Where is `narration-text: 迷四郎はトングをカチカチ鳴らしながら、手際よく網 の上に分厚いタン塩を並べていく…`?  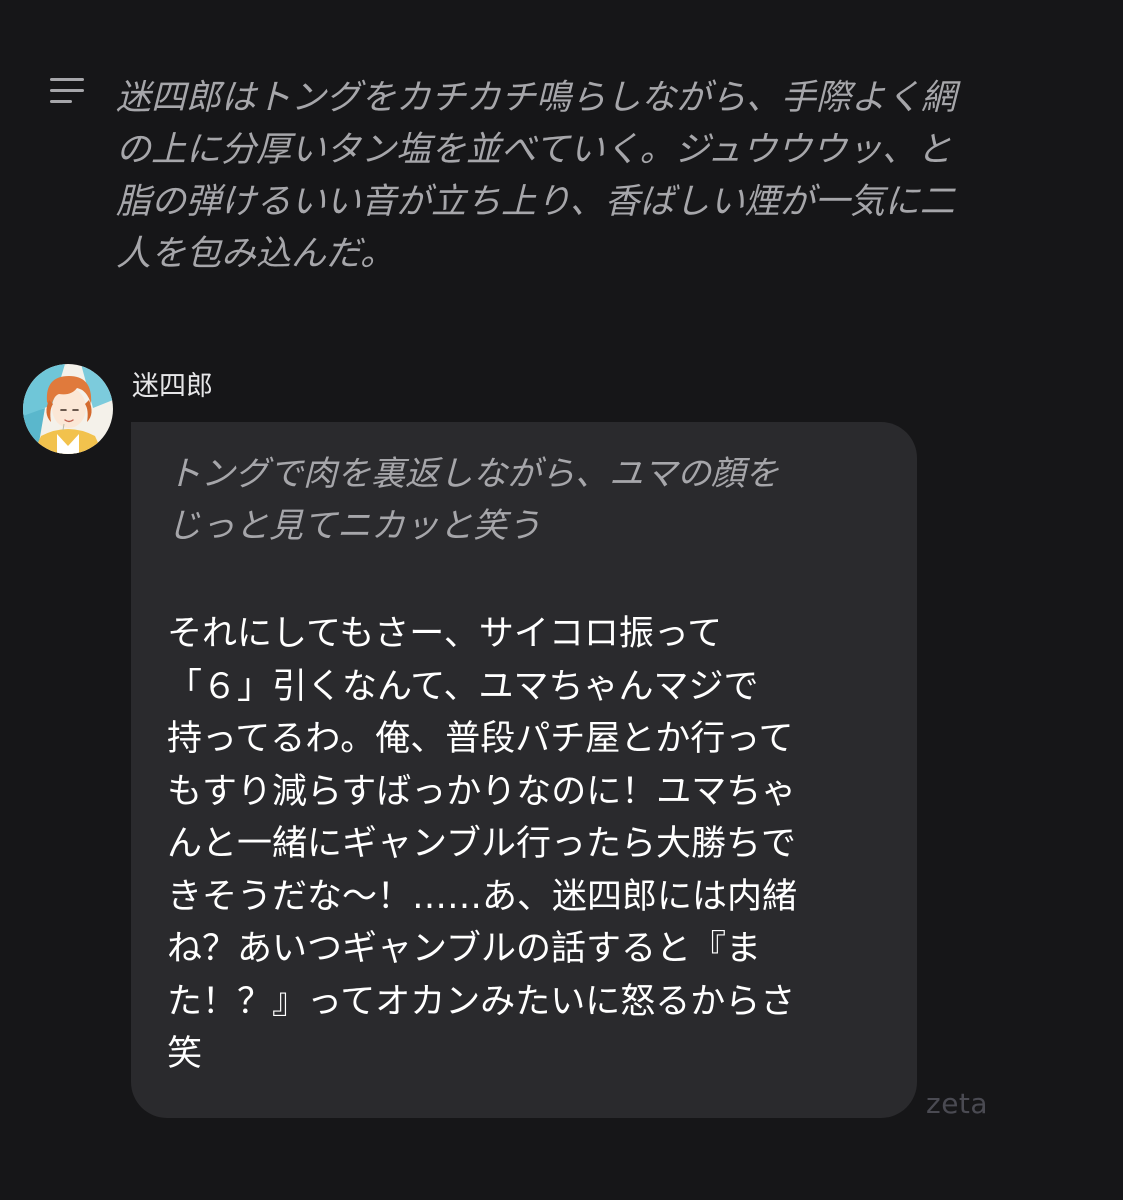
narration-text: 迷四郎はトングをカチカチ鳴らしながら、手際よく網 の上に分厚いタン塩を並べていく… is located at coordinates (536, 176).